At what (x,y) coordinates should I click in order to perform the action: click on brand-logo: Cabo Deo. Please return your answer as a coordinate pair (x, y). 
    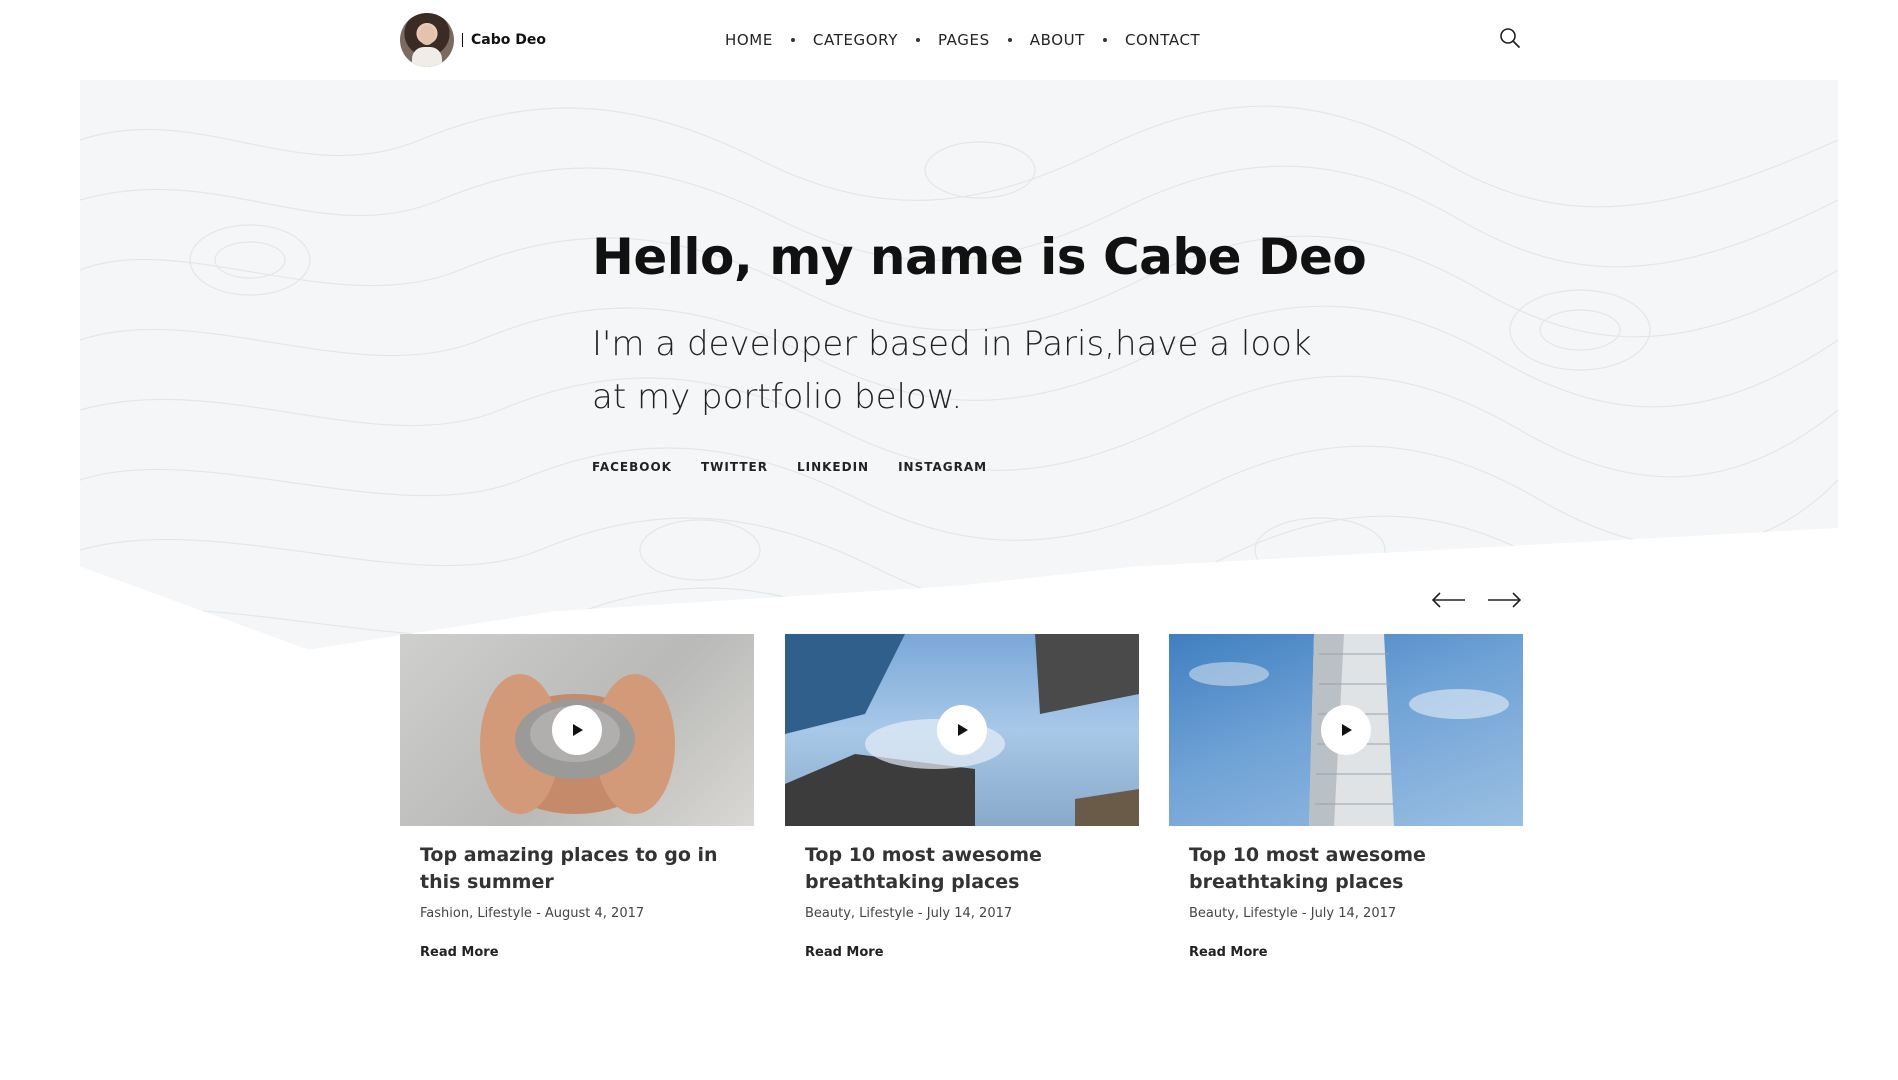
    Looking at the image, I should click on (473, 40).